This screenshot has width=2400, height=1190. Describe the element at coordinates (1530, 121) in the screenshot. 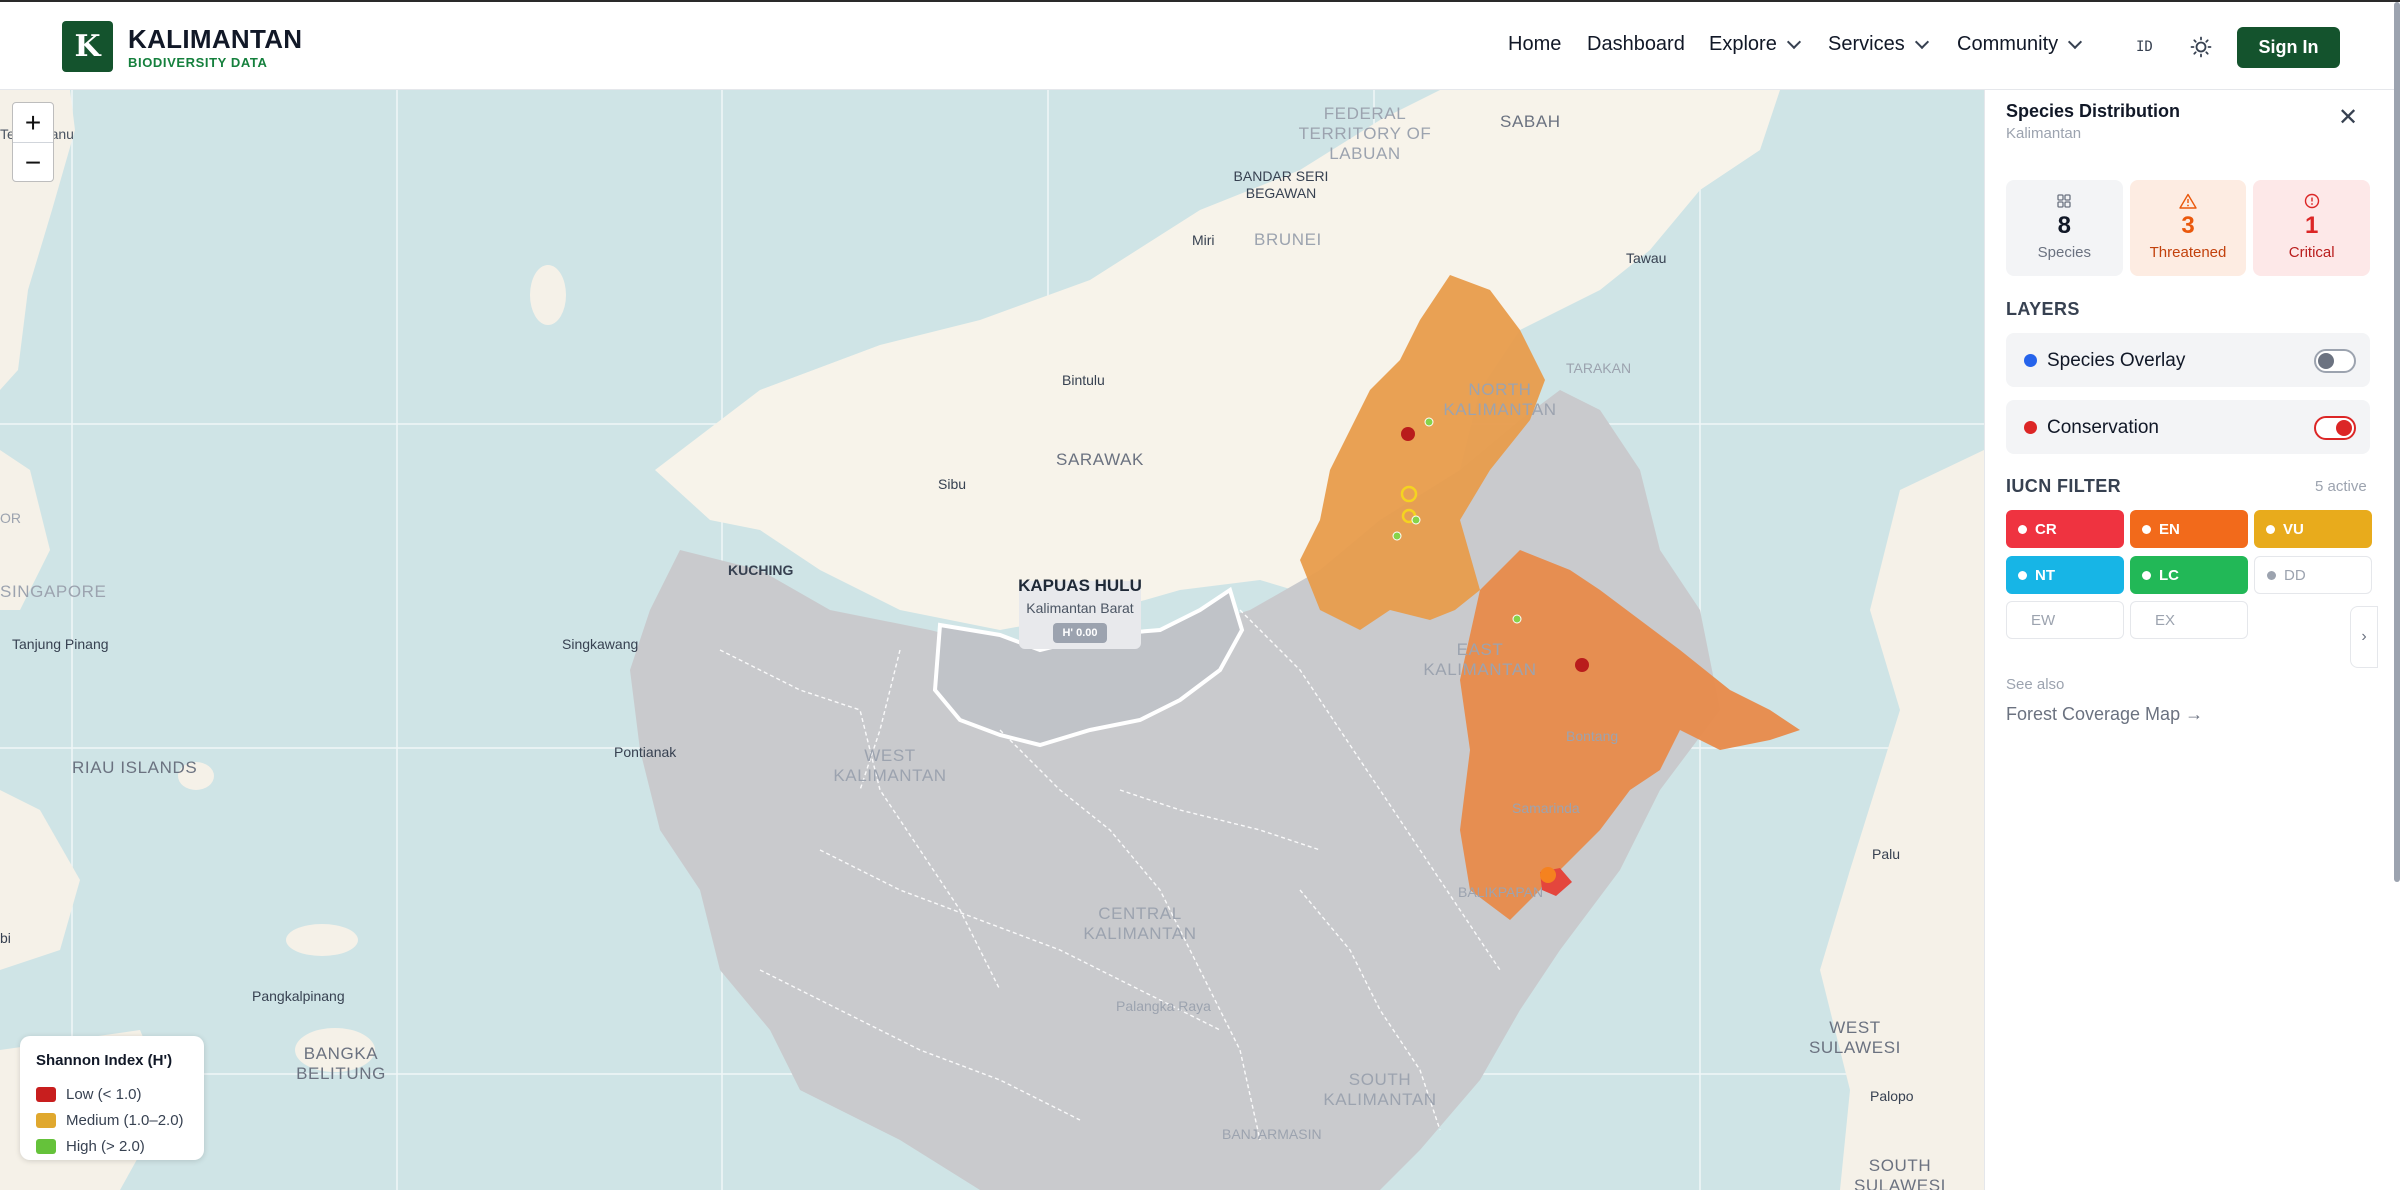

I see `region-label: SABAH` at that location.